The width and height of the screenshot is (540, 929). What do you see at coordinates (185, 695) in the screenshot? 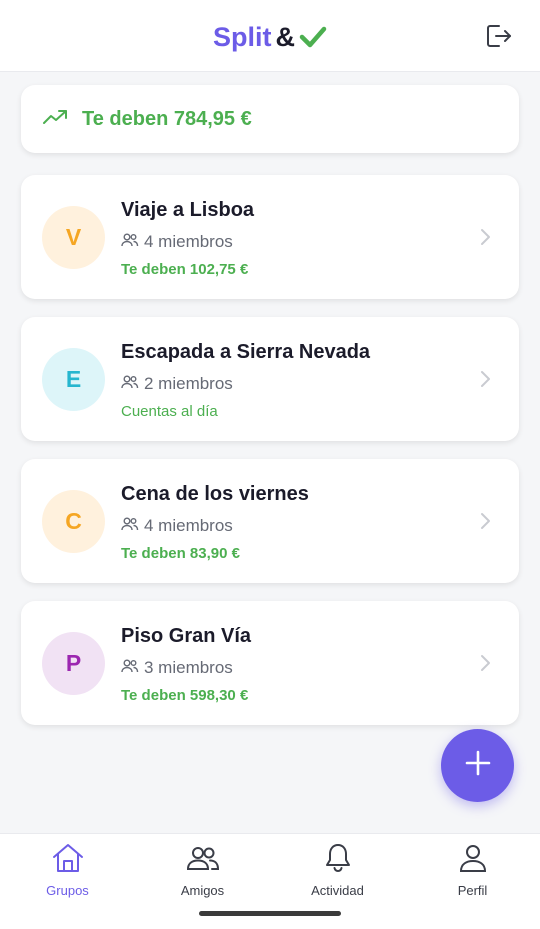
I see `group-balance-status: Te deben 598,30 €` at bounding box center [185, 695].